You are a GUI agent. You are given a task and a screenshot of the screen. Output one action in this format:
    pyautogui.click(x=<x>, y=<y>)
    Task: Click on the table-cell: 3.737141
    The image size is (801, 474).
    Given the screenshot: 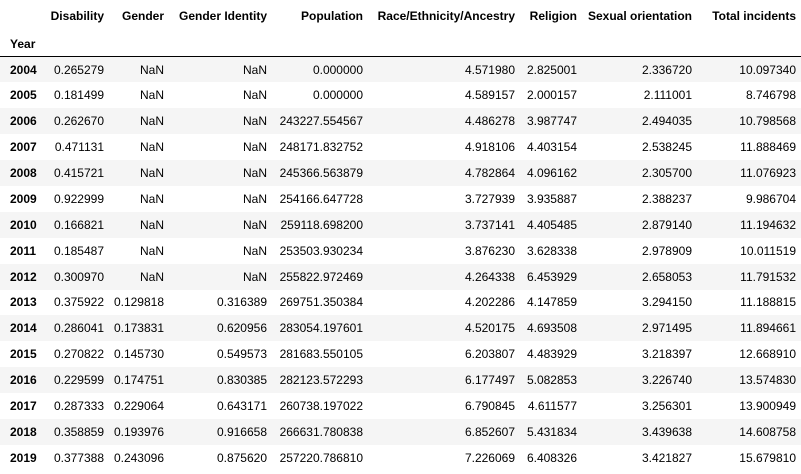 What is the action you would take?
    pyautogui.click(x=489, y=224)
    